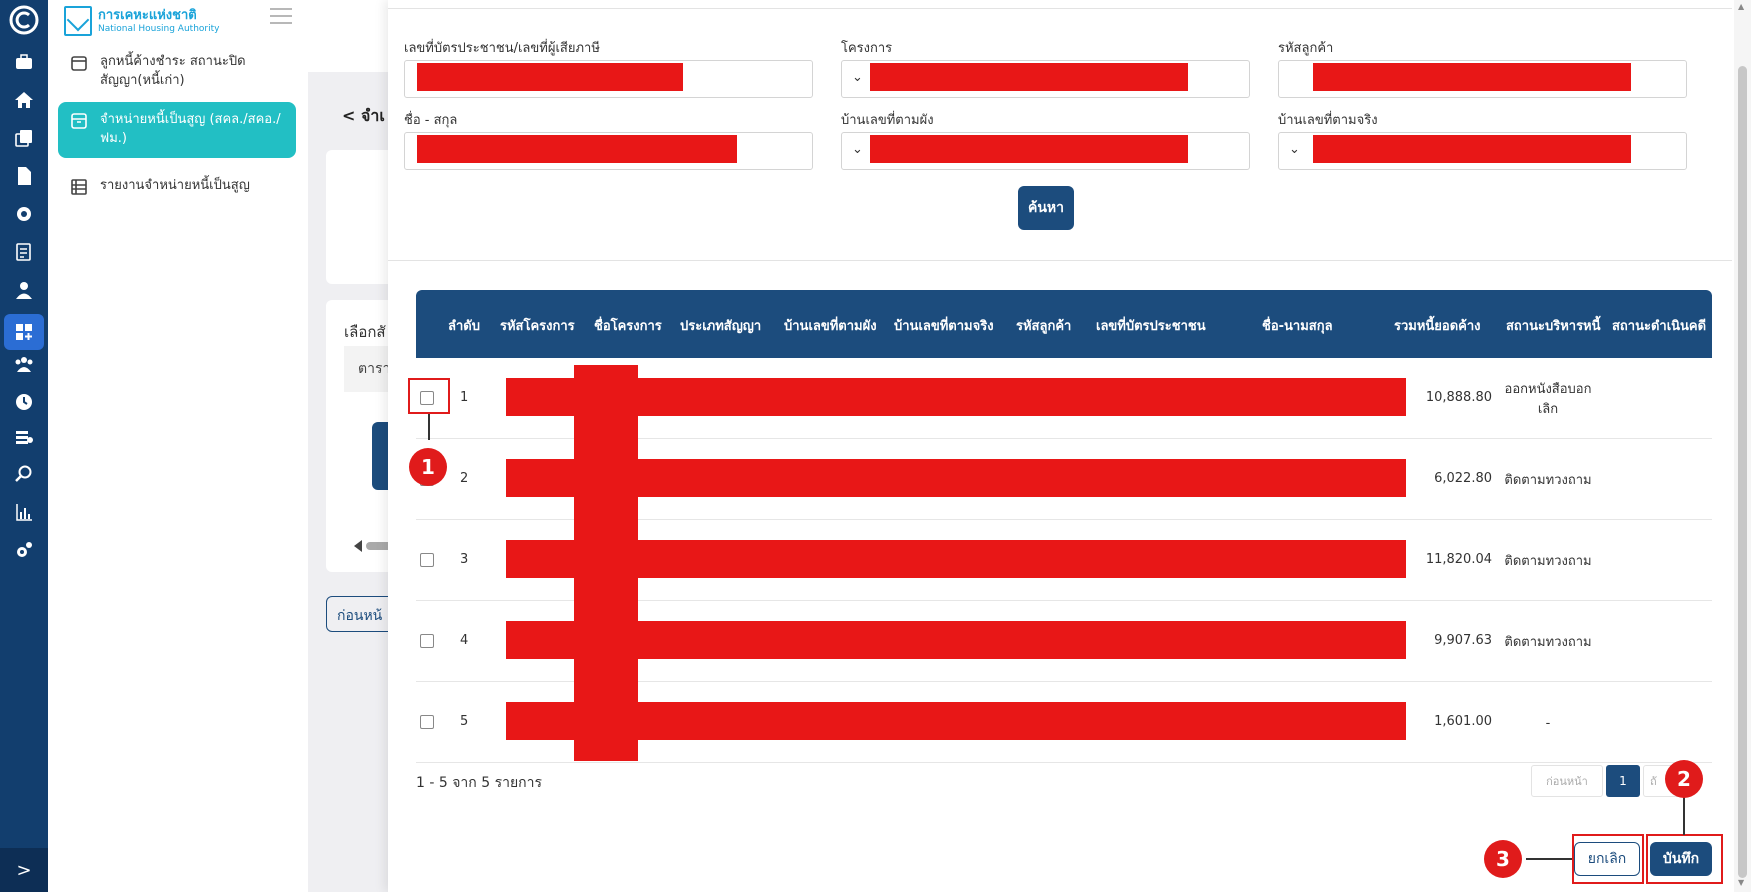 The width and height of the screenshot is (1751, 892). Describe the element at coordinates (1741, 6) in the screenshot. I see `scroll-up-icon: ▲` at that location.